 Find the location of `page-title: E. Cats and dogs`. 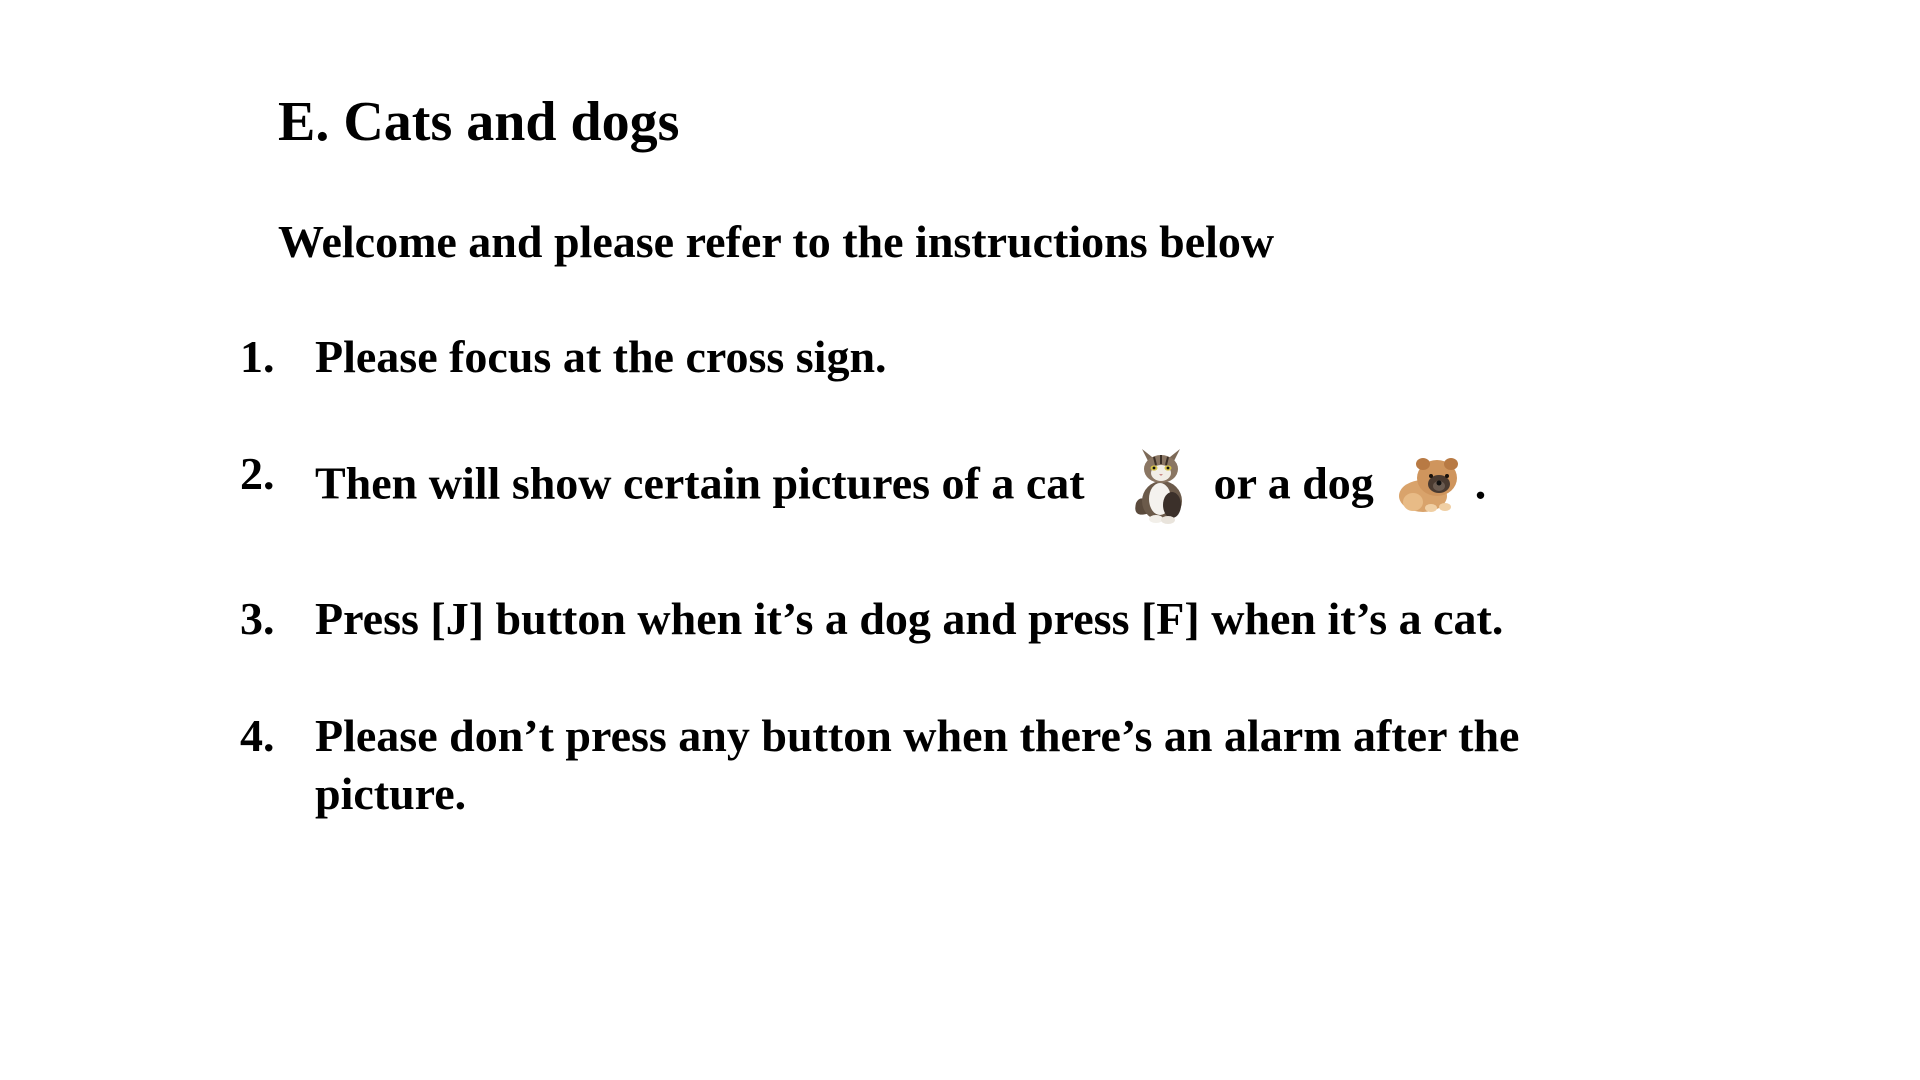

page-title: E. Cats and dogs is located at coordinates (479, 122).